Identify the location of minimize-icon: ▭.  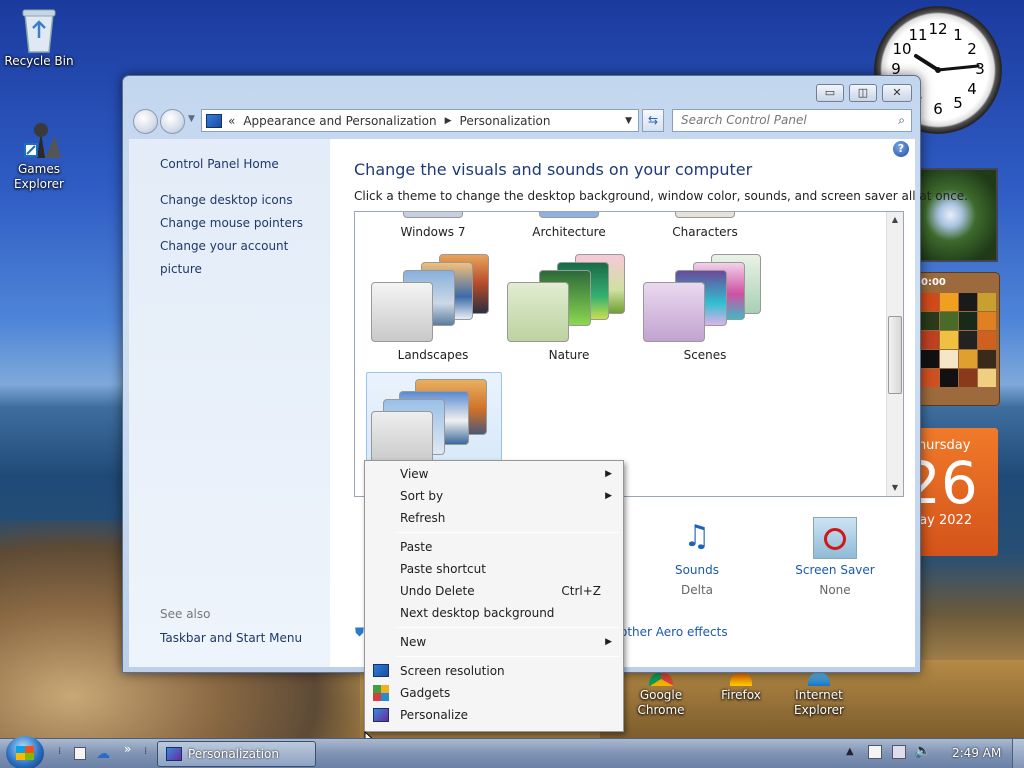
(830, 92).